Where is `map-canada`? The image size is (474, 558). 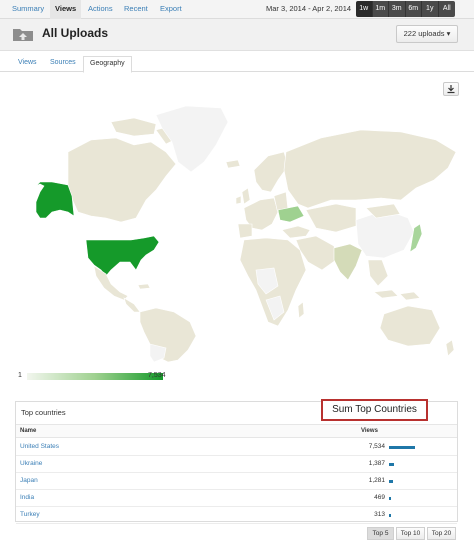 map-canada is located at coordinates (122, 180).